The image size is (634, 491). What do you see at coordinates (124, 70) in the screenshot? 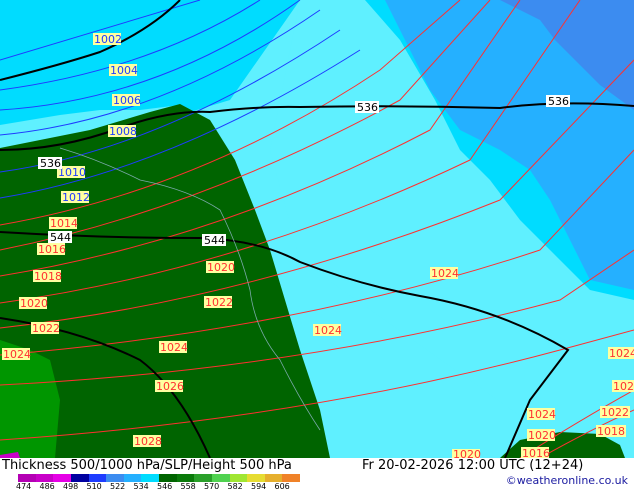
I see `label-1004: 1004` at bounding box center [124, 70].